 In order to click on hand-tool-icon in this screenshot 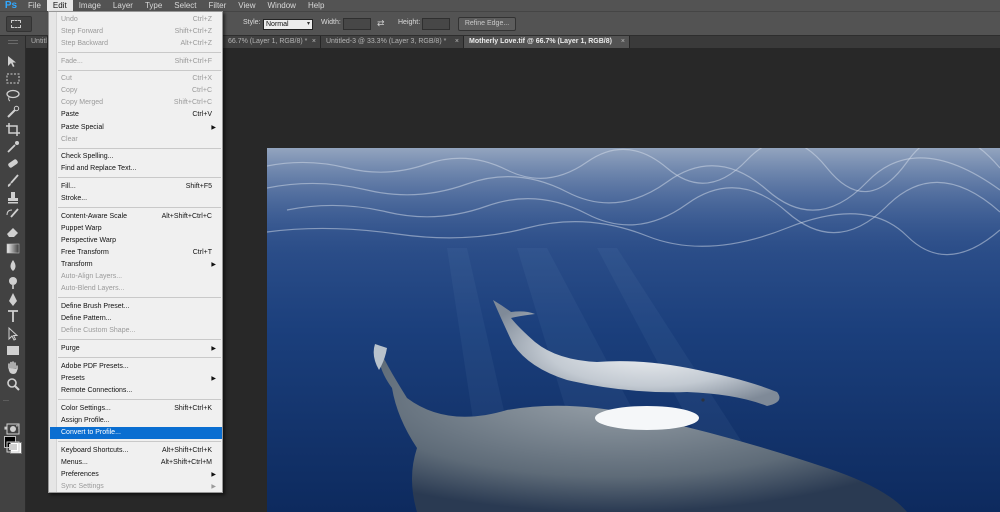, I will do `click(13, 367)`.